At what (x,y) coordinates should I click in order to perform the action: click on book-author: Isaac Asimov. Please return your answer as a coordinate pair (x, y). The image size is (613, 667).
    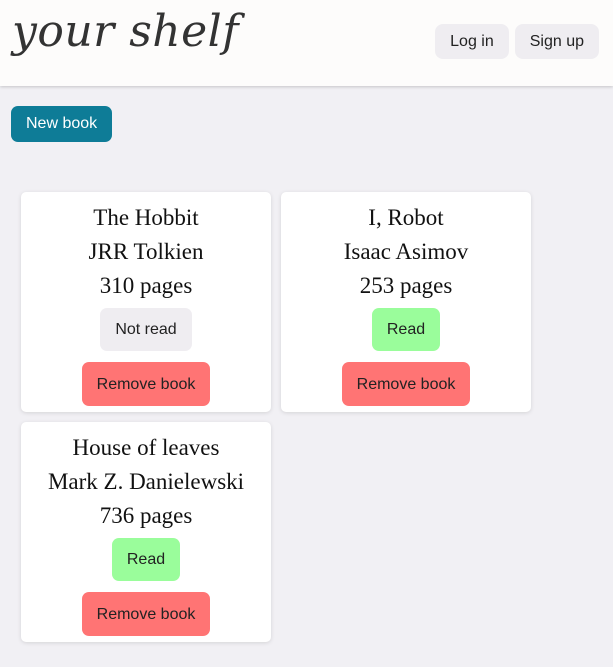
    Looking at the image, I should click on (406, 251).